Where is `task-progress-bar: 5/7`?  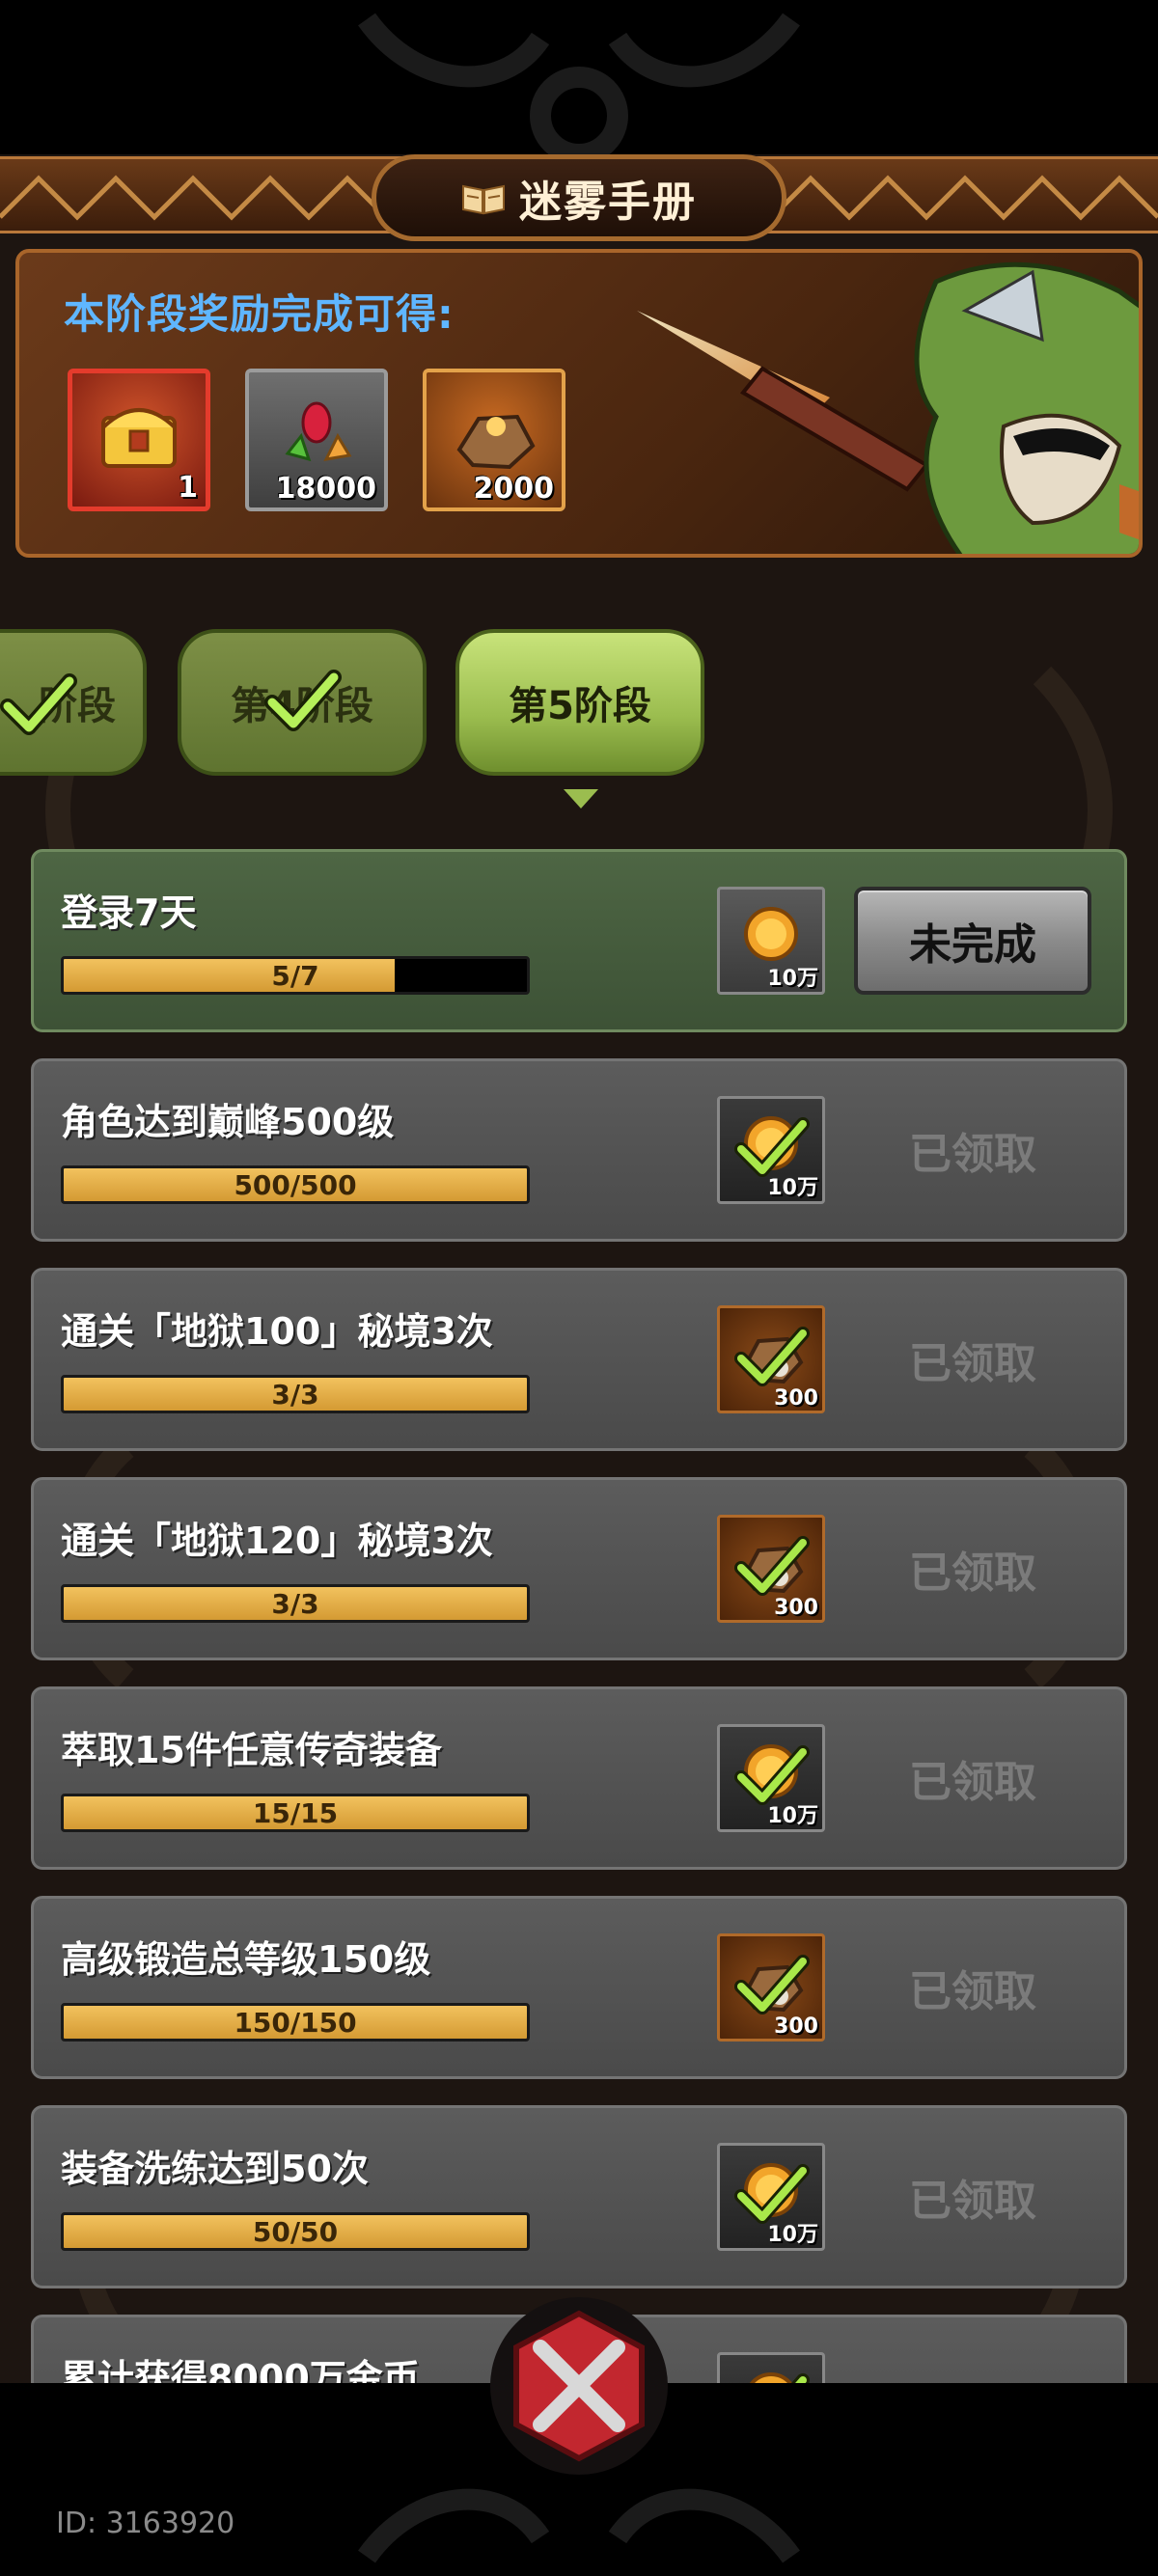
task-progress-bar: 5/7 is located at coordinates (295, 976).